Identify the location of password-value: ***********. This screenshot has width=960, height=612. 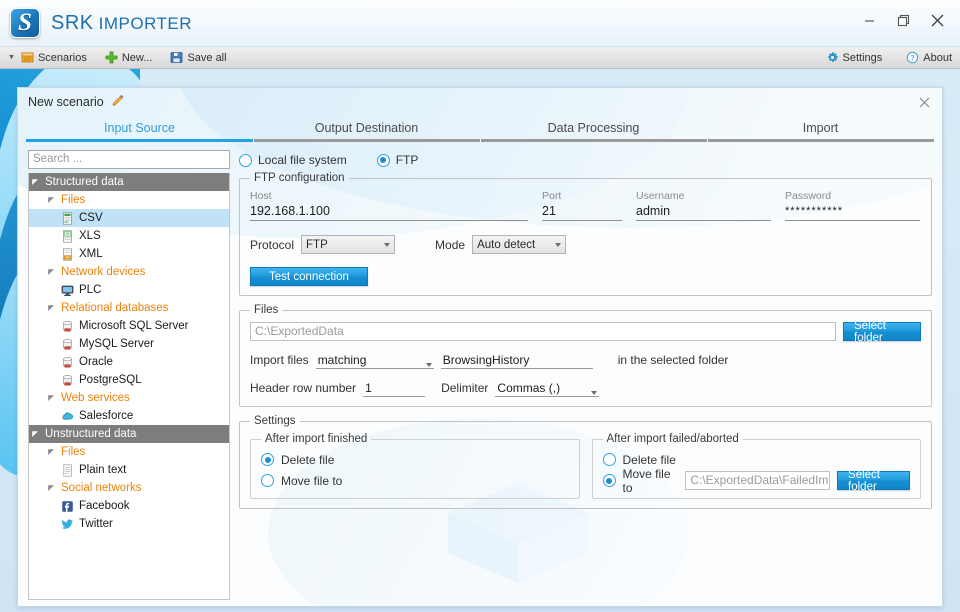
(852, 211).